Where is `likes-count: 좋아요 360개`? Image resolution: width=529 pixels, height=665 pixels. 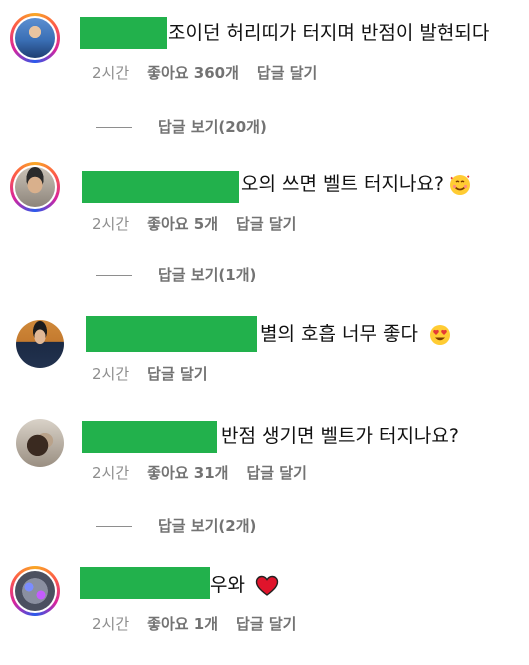 likes-count: 좋아요 360개 is located at coordinates (193, 73).